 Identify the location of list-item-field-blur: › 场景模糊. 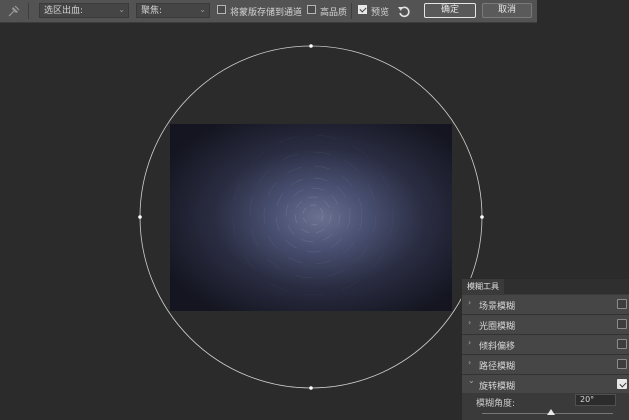
(545, 305).